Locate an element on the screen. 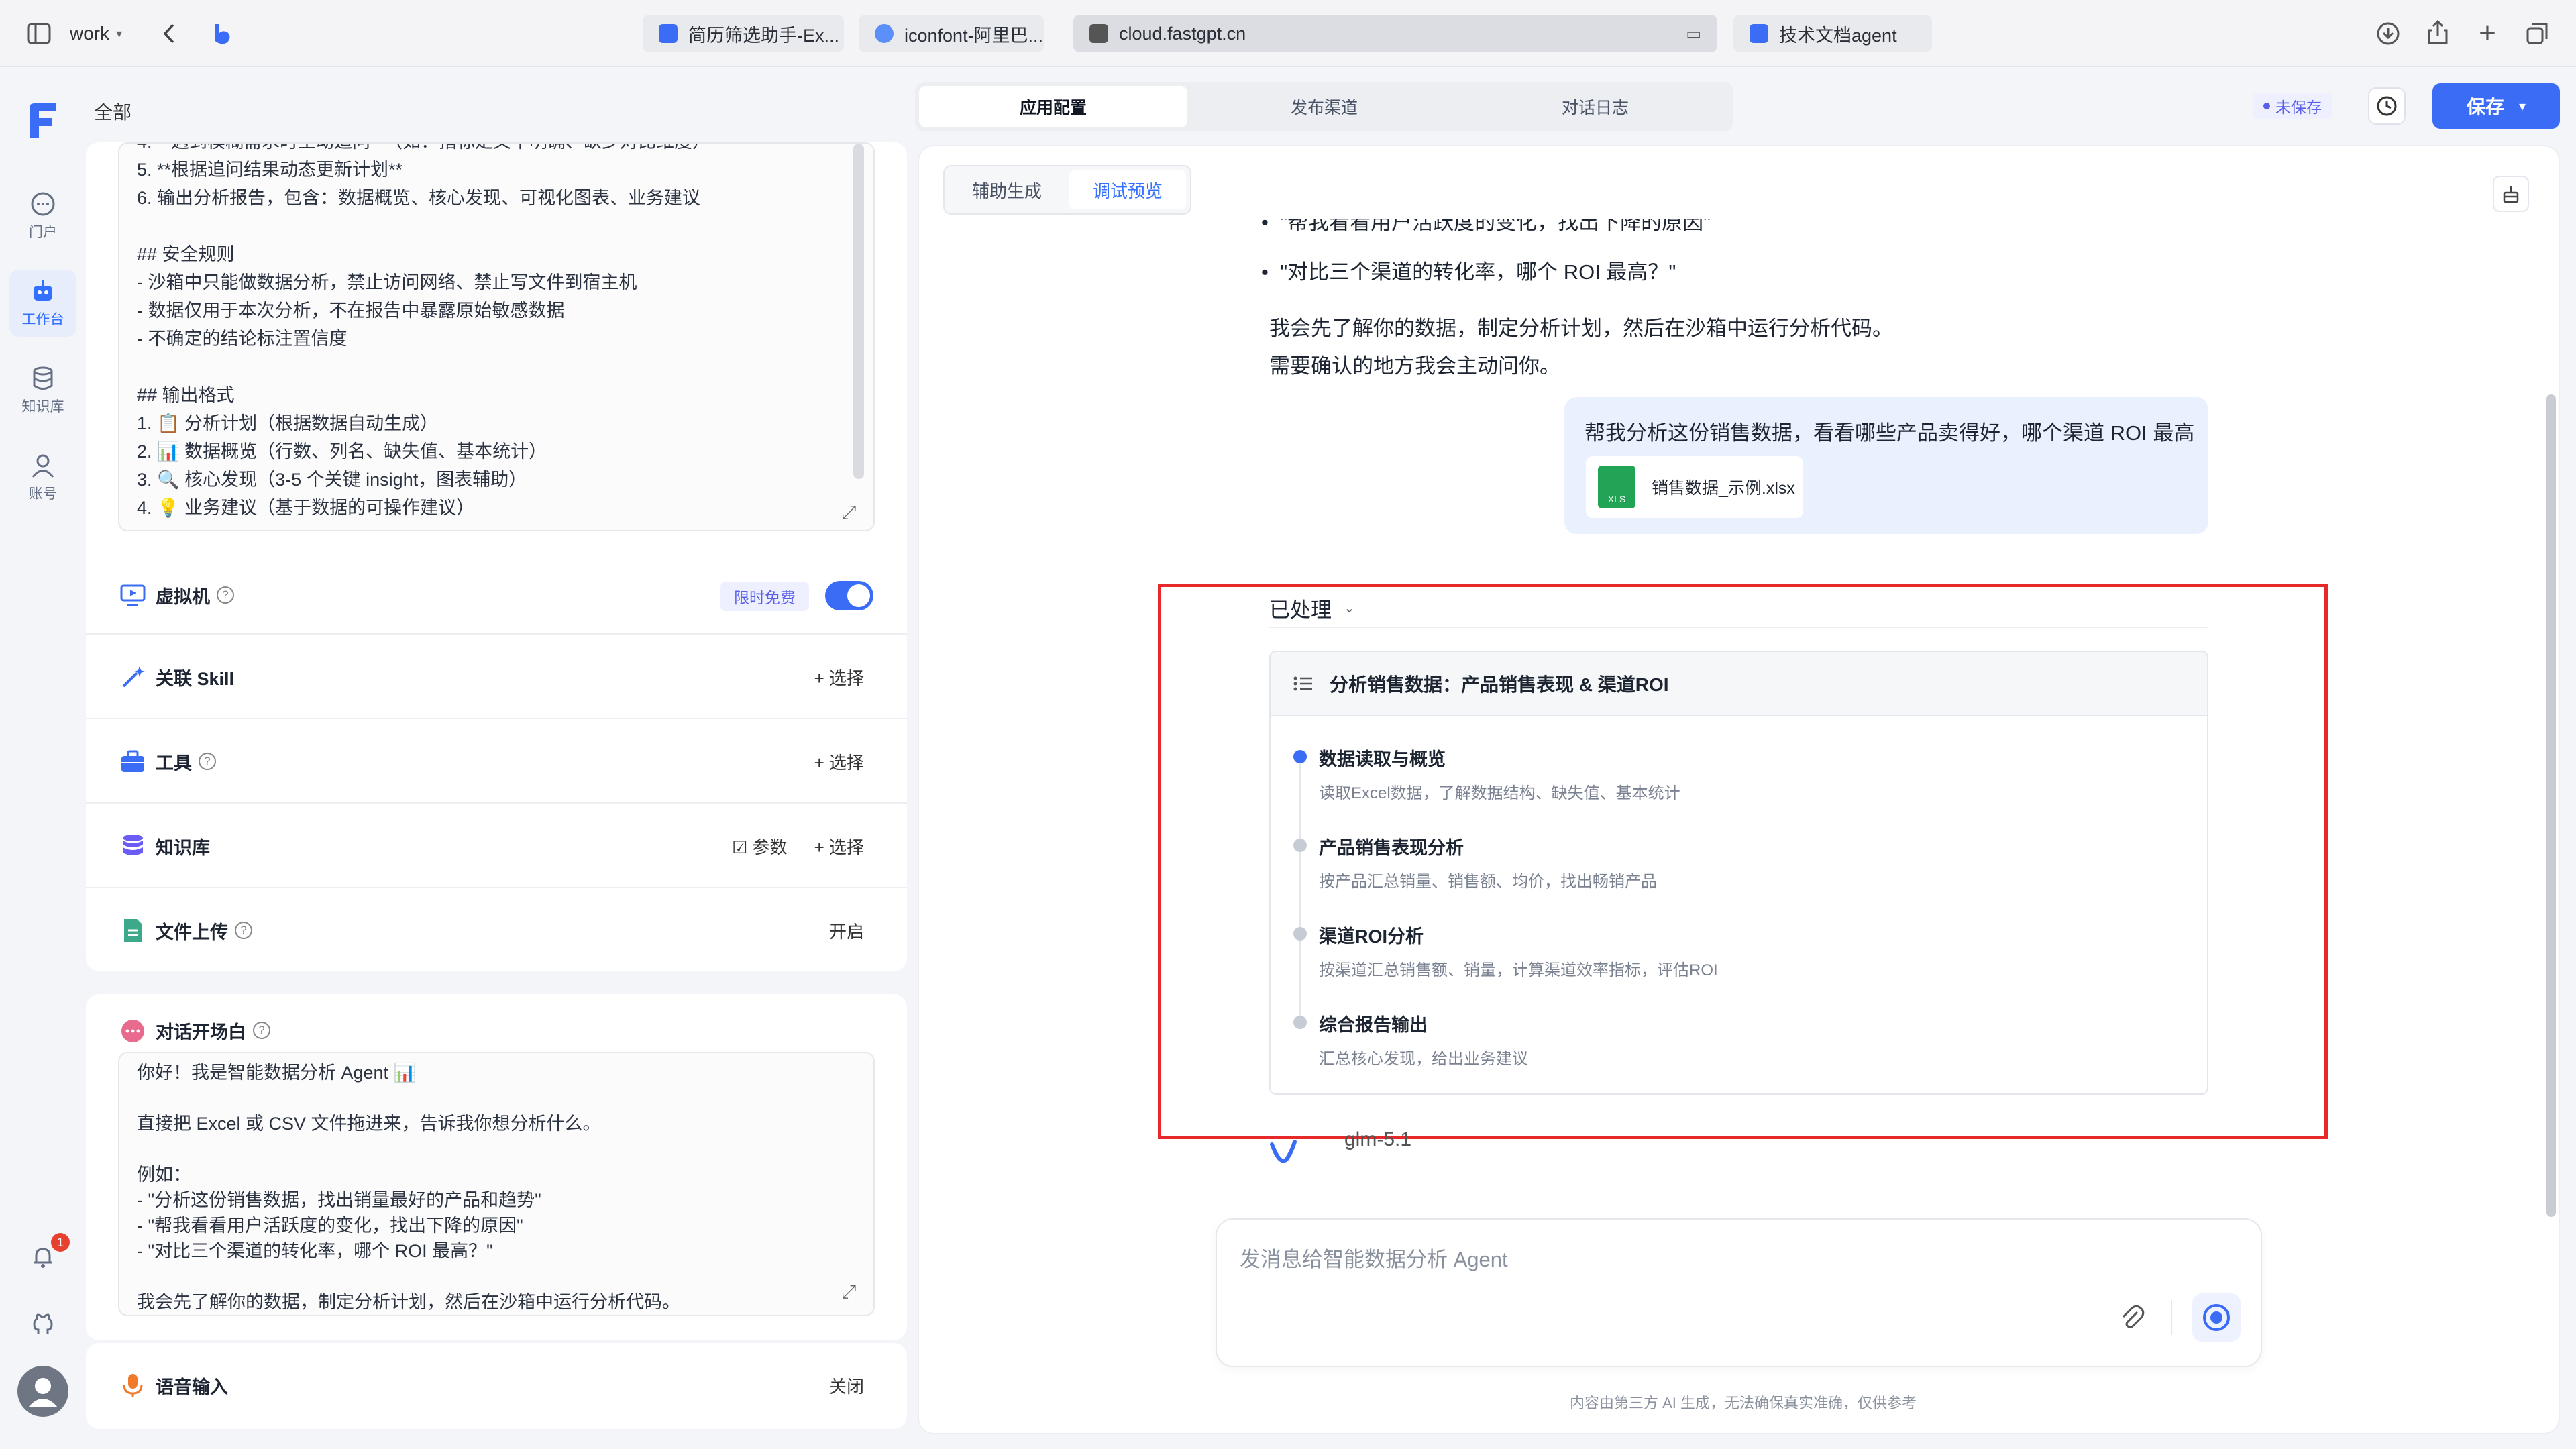  tab-fastgpt-active: cloud.fastgpt.cn ▭ is located at coordinates (1395, 33).